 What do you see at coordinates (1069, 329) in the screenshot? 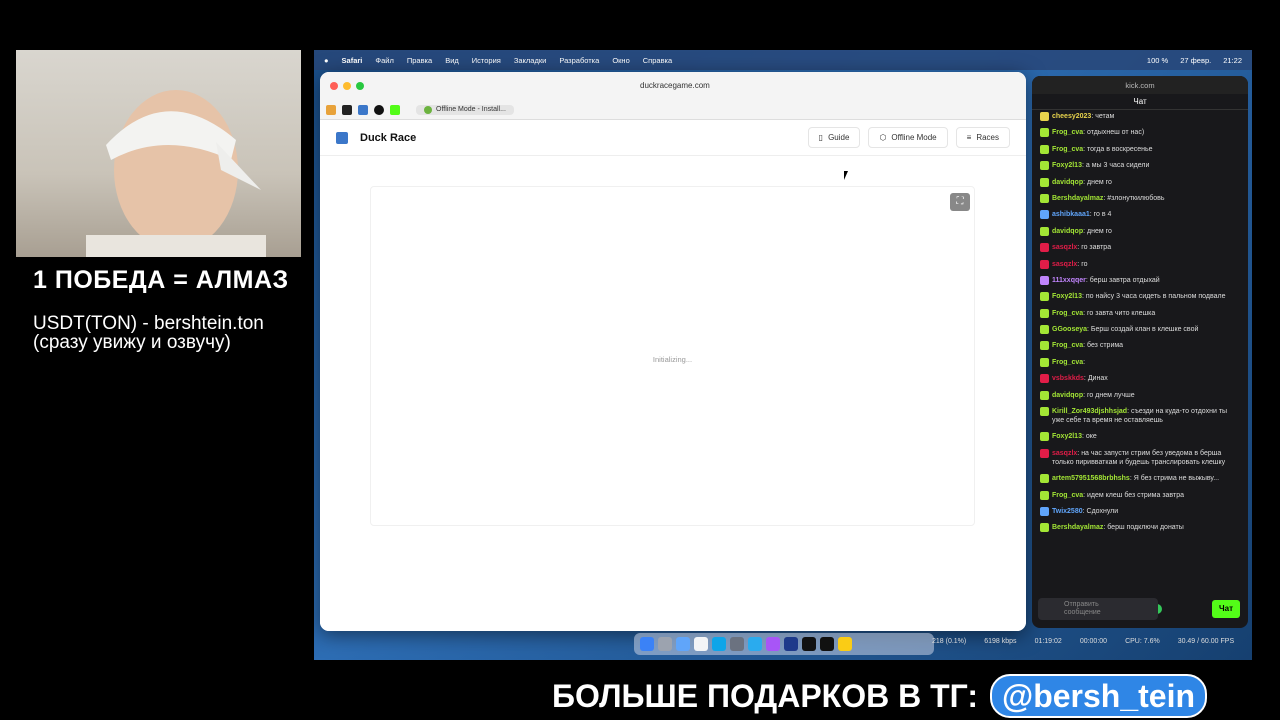
I see `chat-username: GGooseya` at bounding box center [1069, 329].